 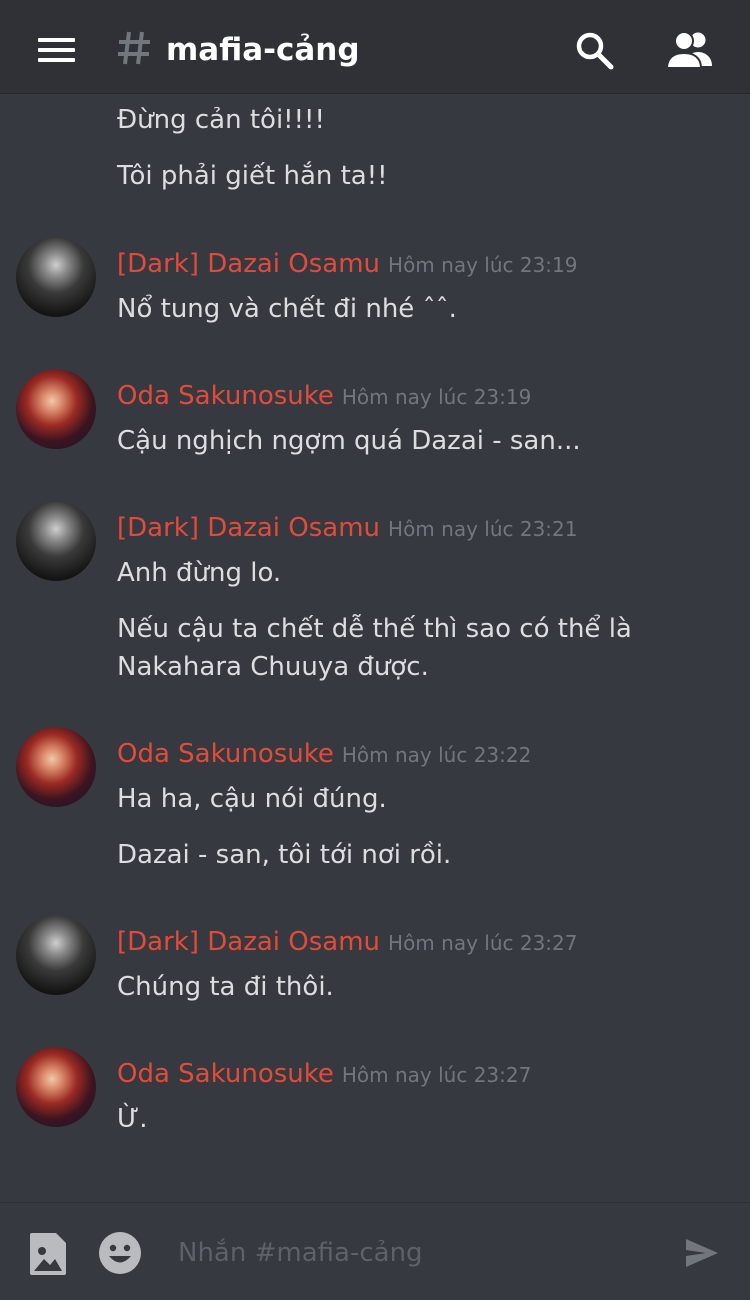 I want to click on message-text: Ha ha, cậu nói đúng., so click(x=252, y=799).